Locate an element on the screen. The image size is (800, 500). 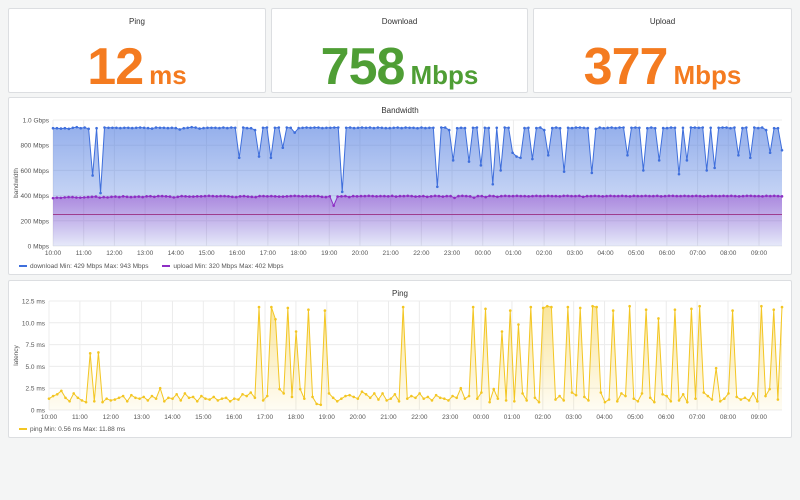
legend-label: ping Min: 0.56 ms Max: 11.88 ms is located at coordinates (78, 429).